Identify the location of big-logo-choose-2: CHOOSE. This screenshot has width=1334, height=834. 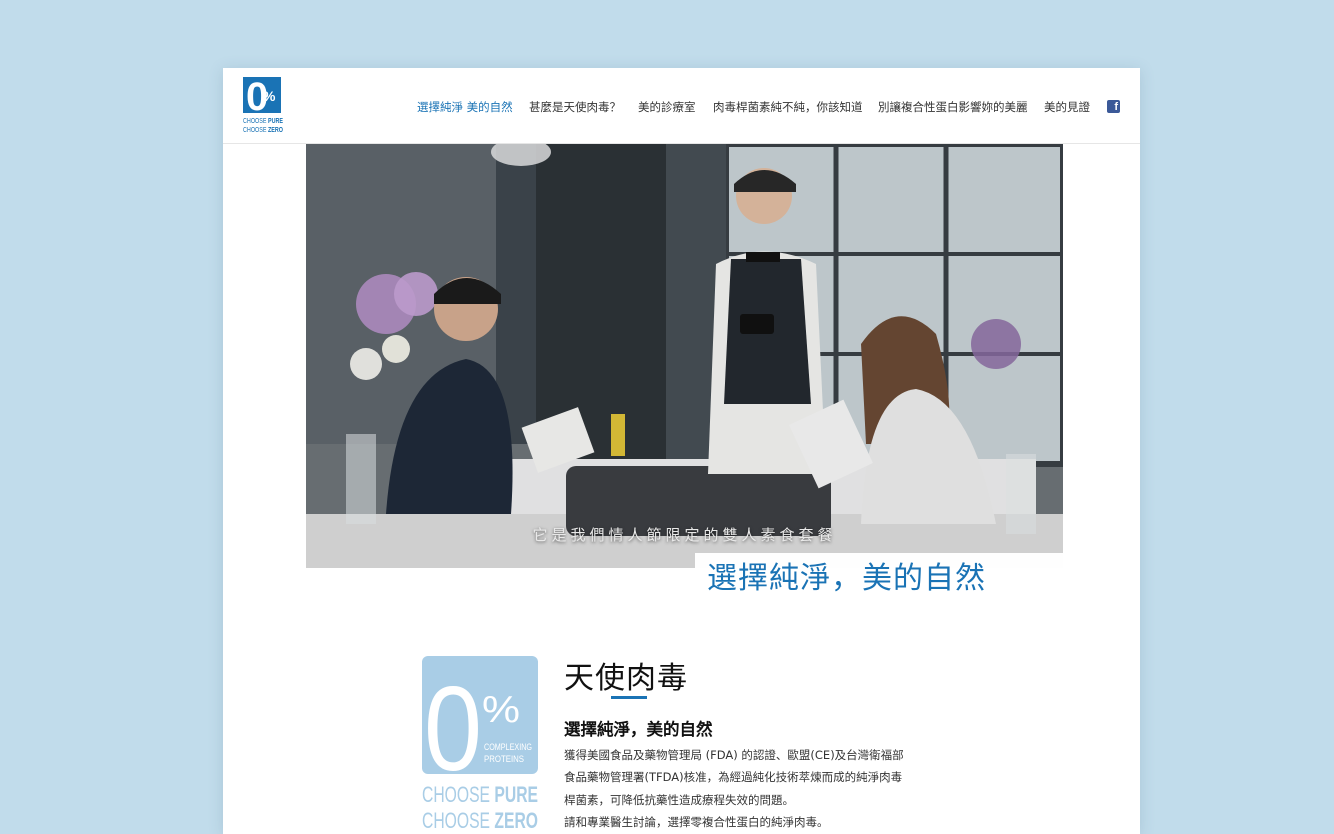
(456, 820).